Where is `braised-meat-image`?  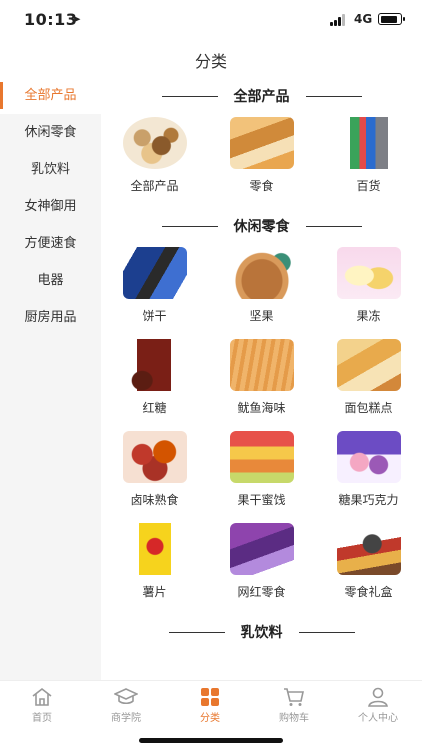
braised-meat-image is located at coordinates (154, 457).